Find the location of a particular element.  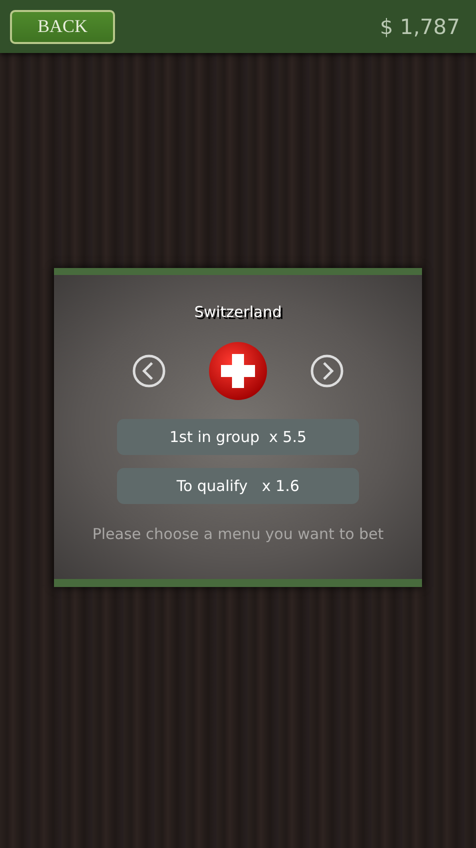

hint-text: Please choose a menu you want to bet is located at coordinates (238, 534).